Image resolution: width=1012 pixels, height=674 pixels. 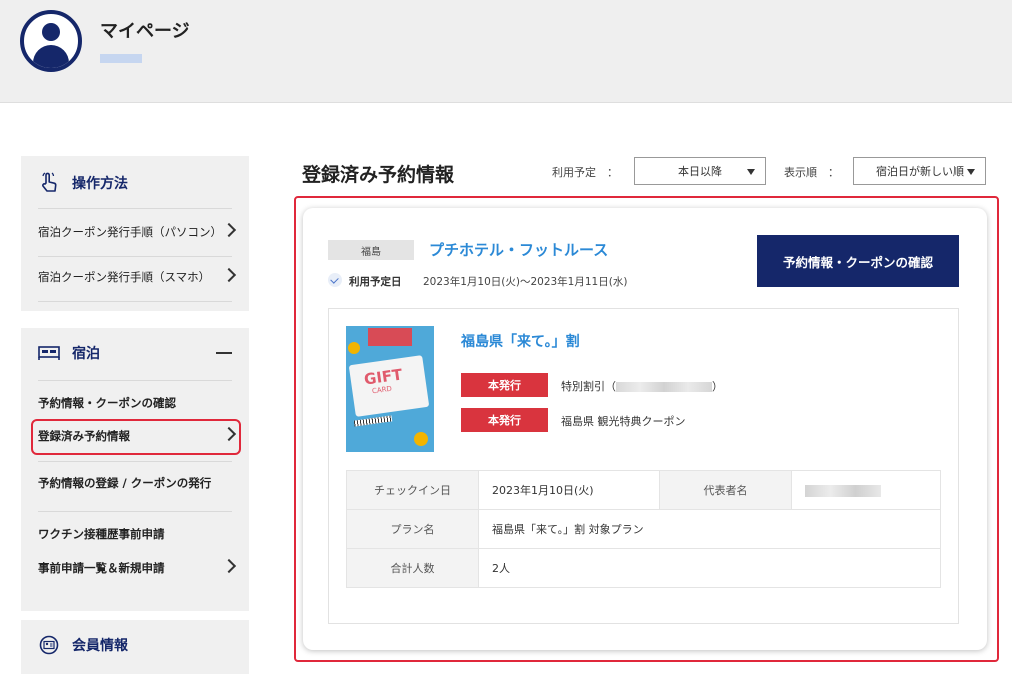 What do you see at coordinates (121, 58) in the screenshot?
I see `user-name-redacted` at bounding box center [121, 58].